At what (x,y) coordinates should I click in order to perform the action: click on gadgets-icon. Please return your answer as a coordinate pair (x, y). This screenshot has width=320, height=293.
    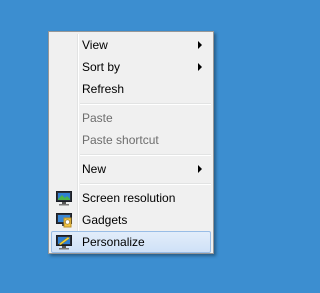
    Looking at the image, I should click on (64, 220).